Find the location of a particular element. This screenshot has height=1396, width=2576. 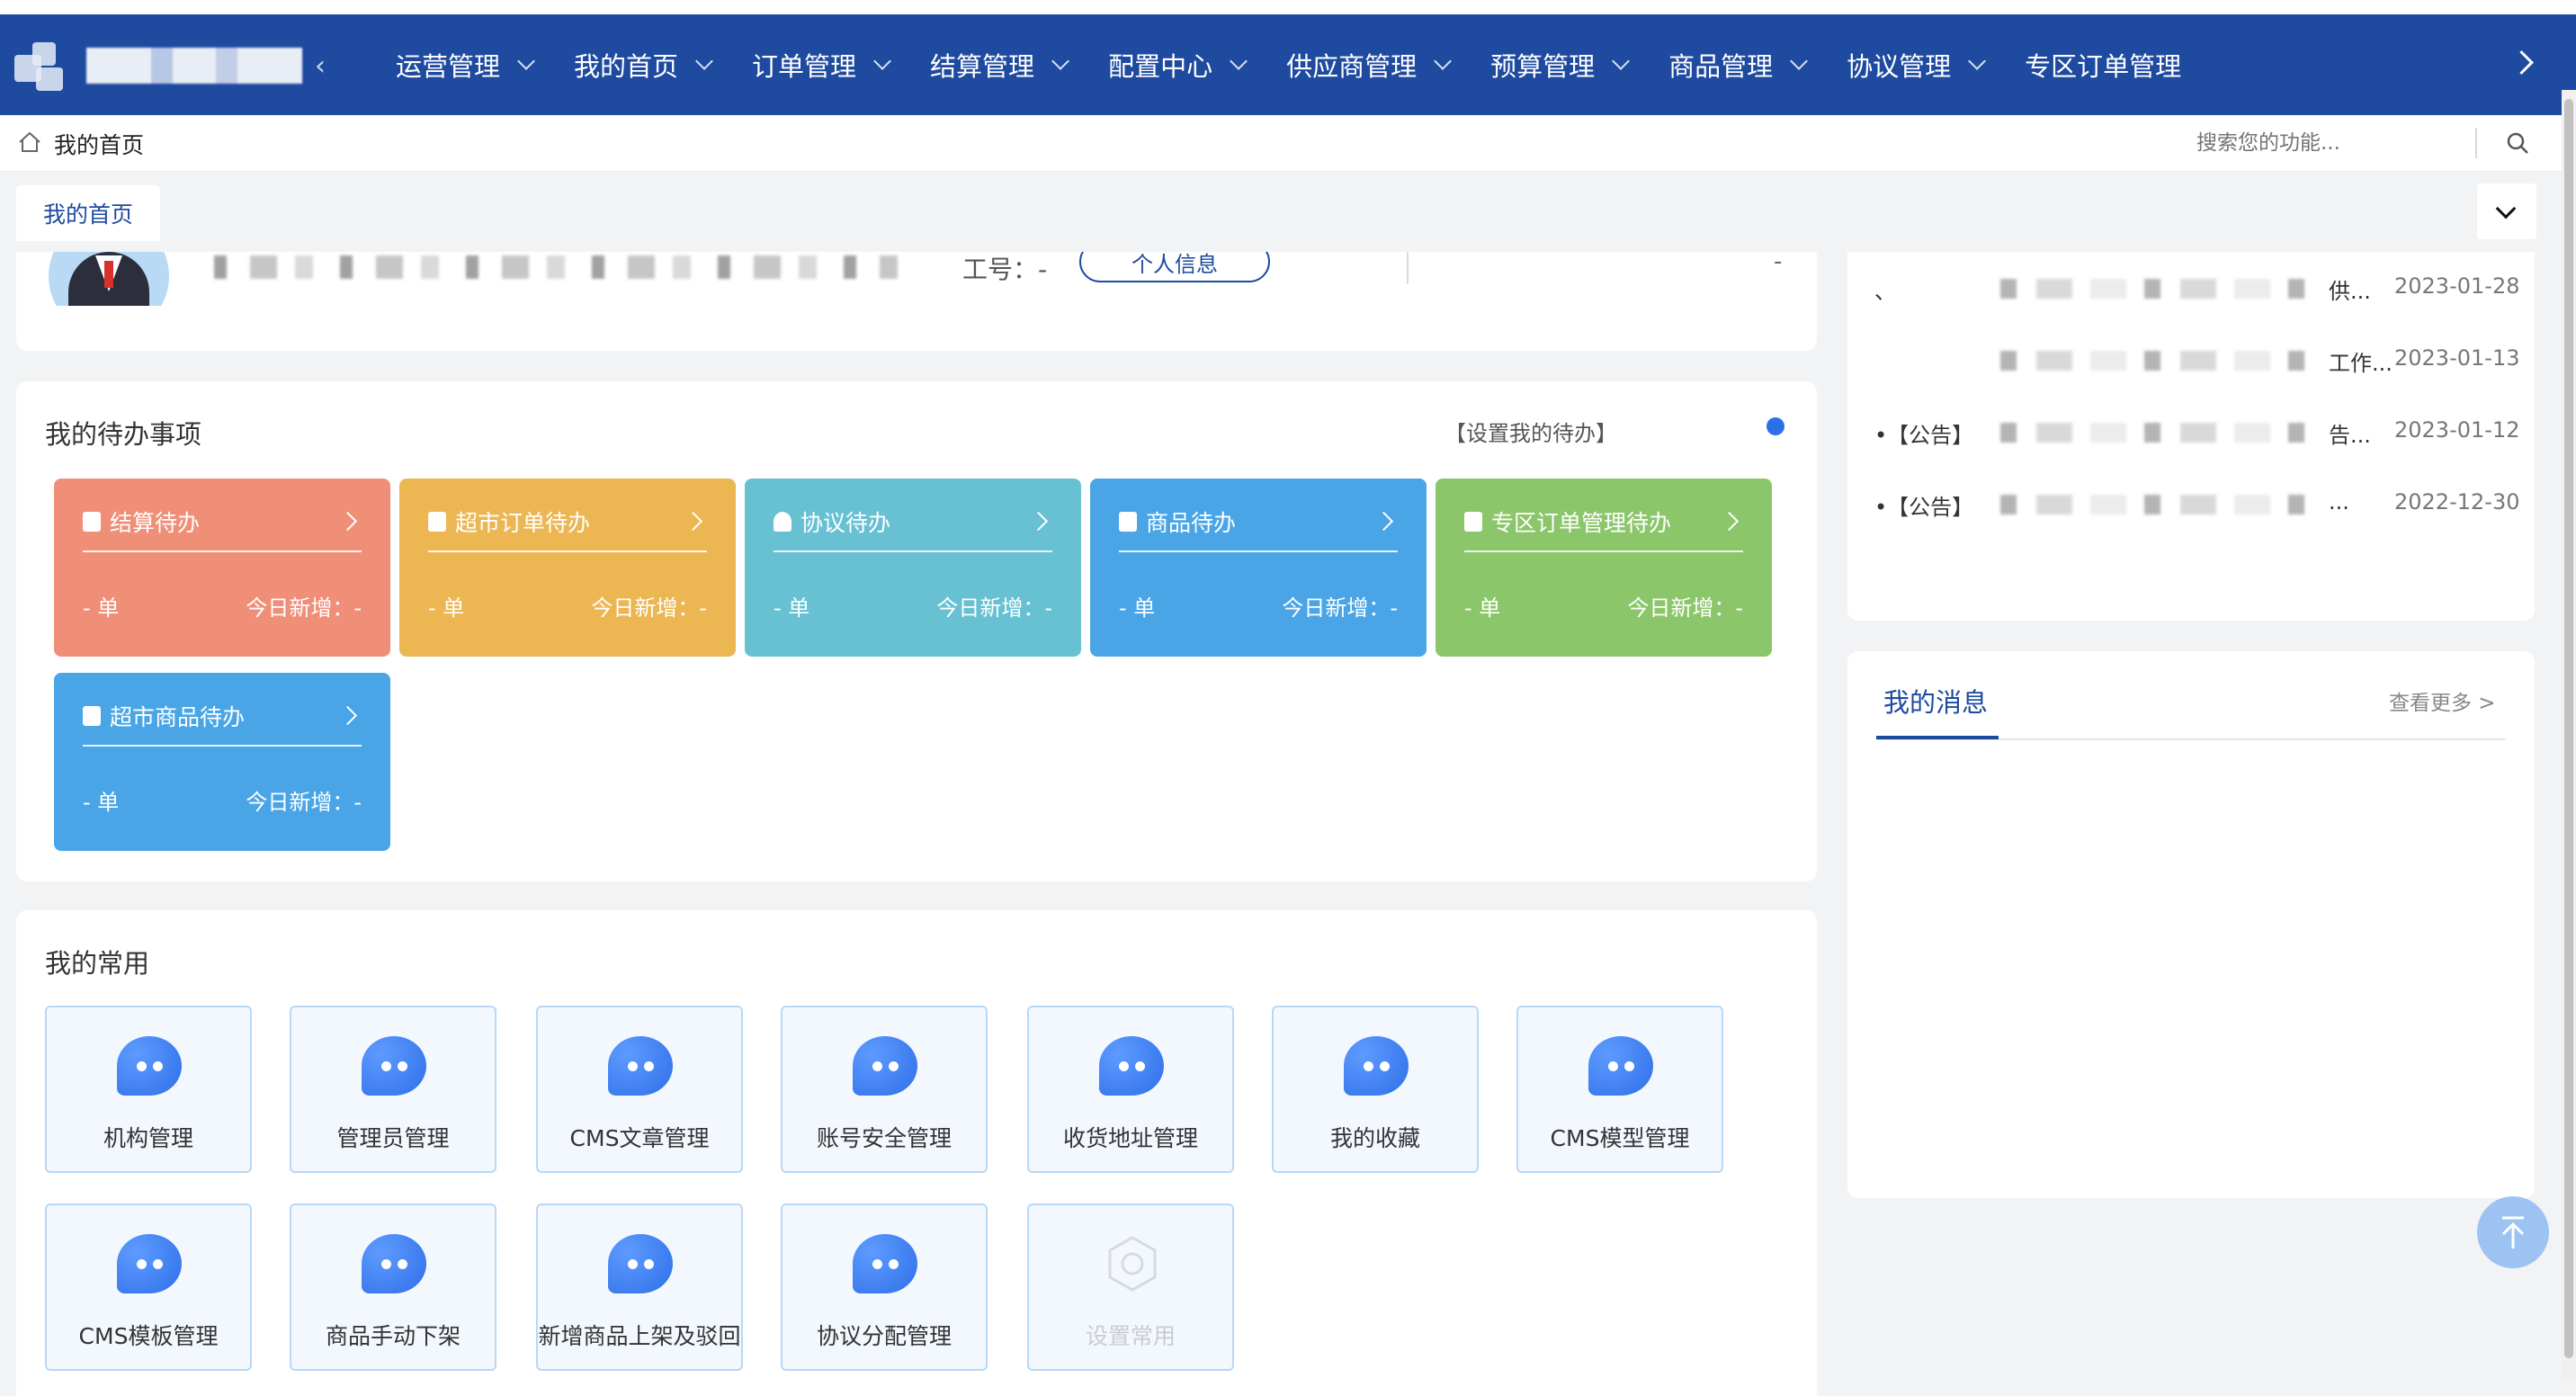

set-shortcuts-button: 设置常用 is located at coordinates (1130, 1287).